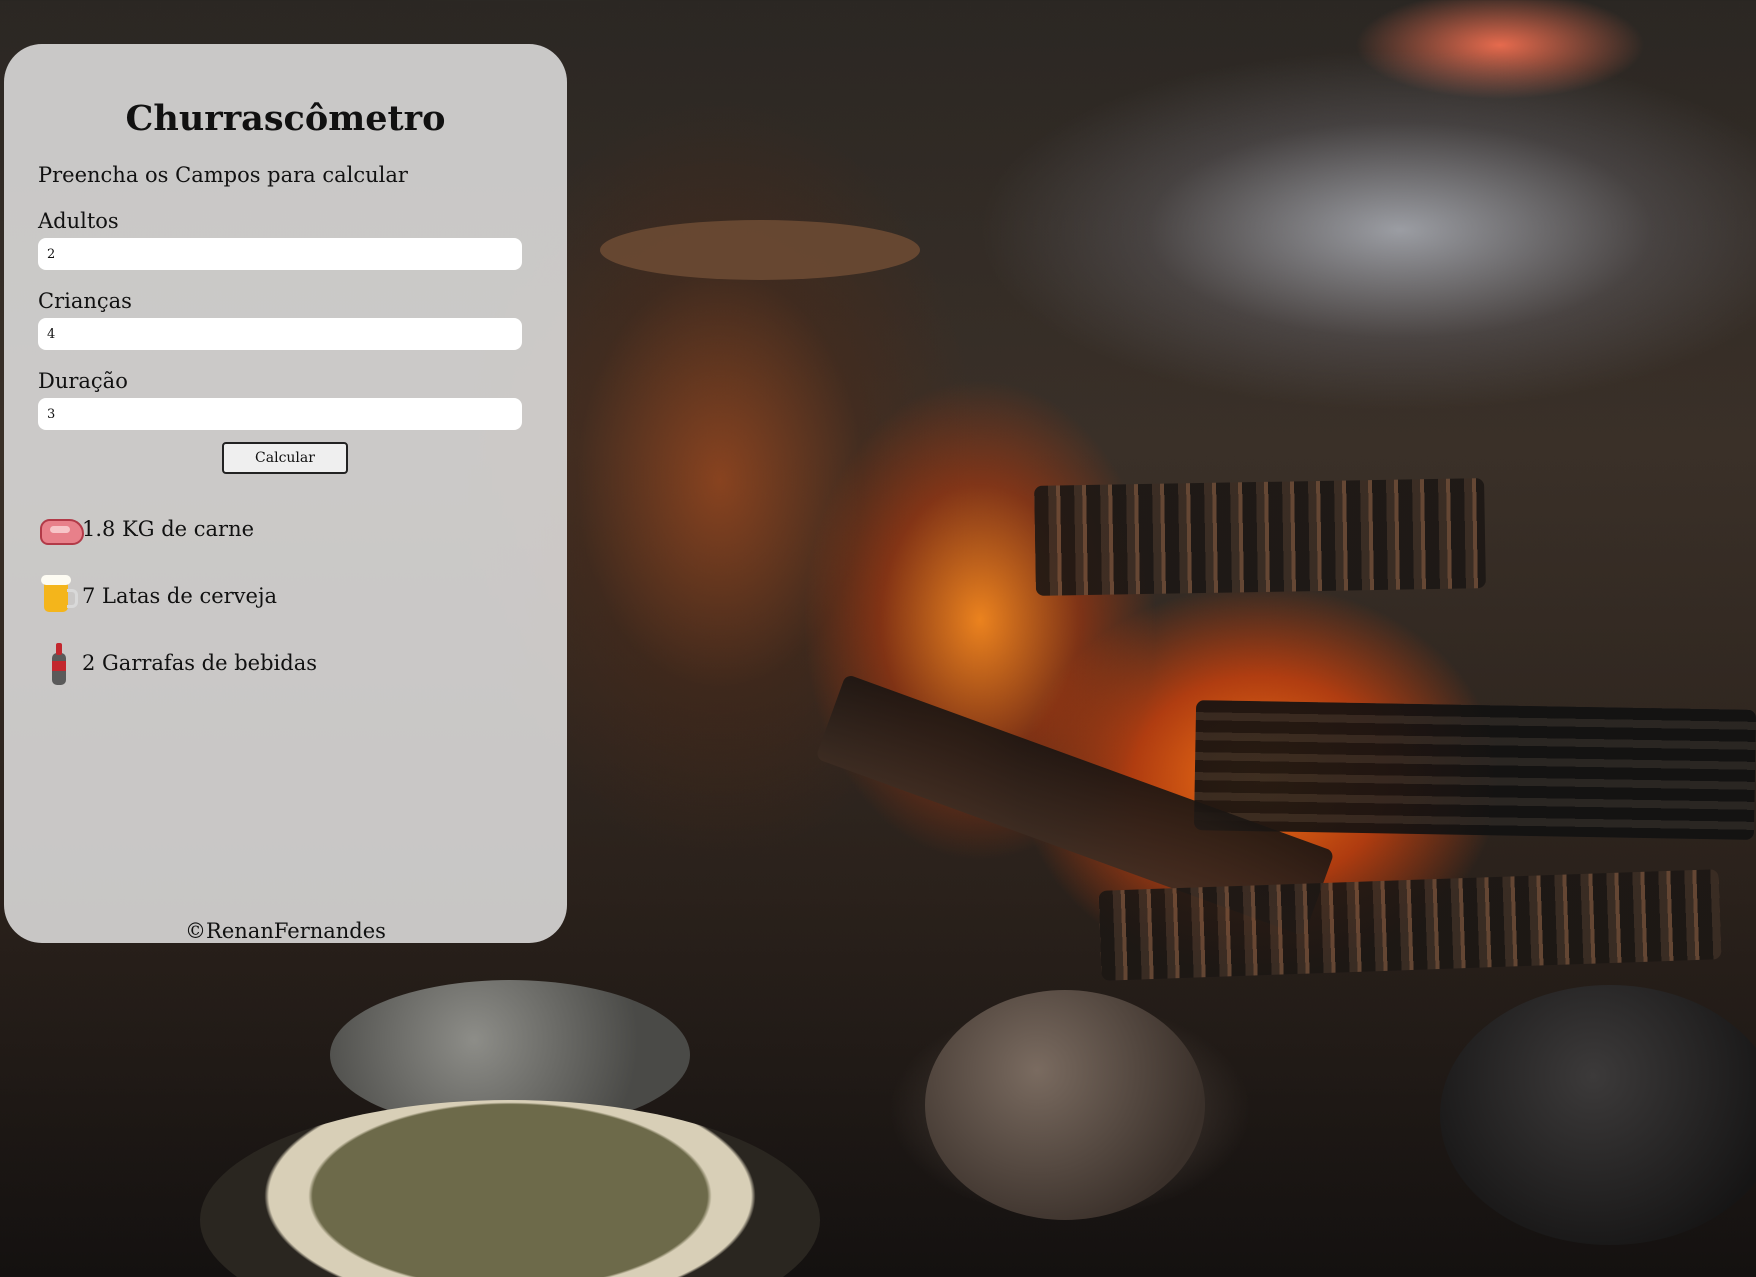 The image size is (1756, 1277). What do you see at coordinates (83, 381) in the screenshot?
I see `duration-label: Duração` at bounding box center [83, 381].